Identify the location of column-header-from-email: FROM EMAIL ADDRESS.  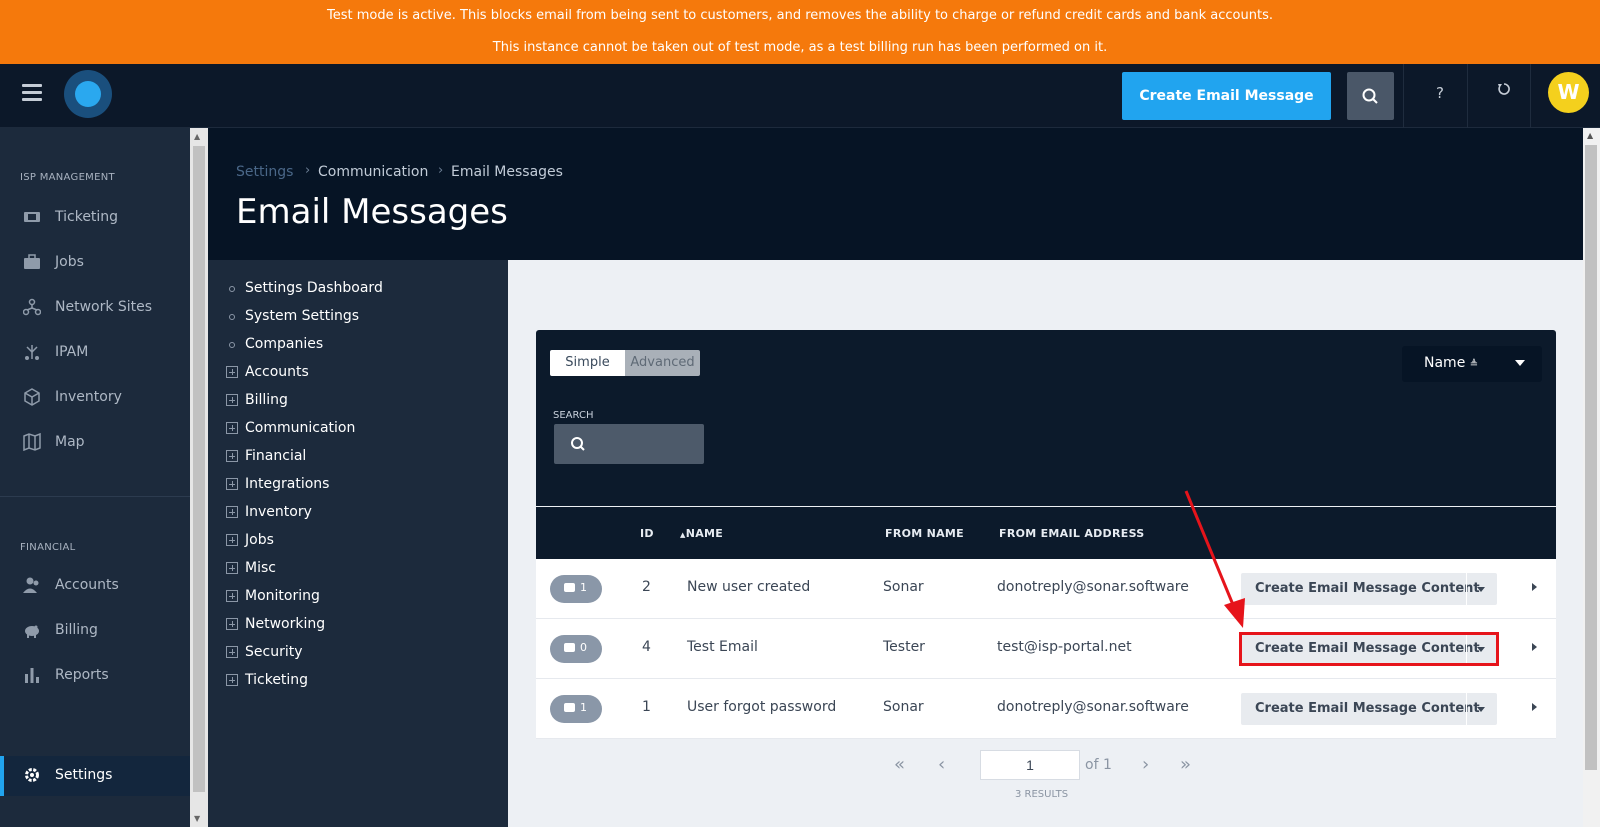
(1072, 533).